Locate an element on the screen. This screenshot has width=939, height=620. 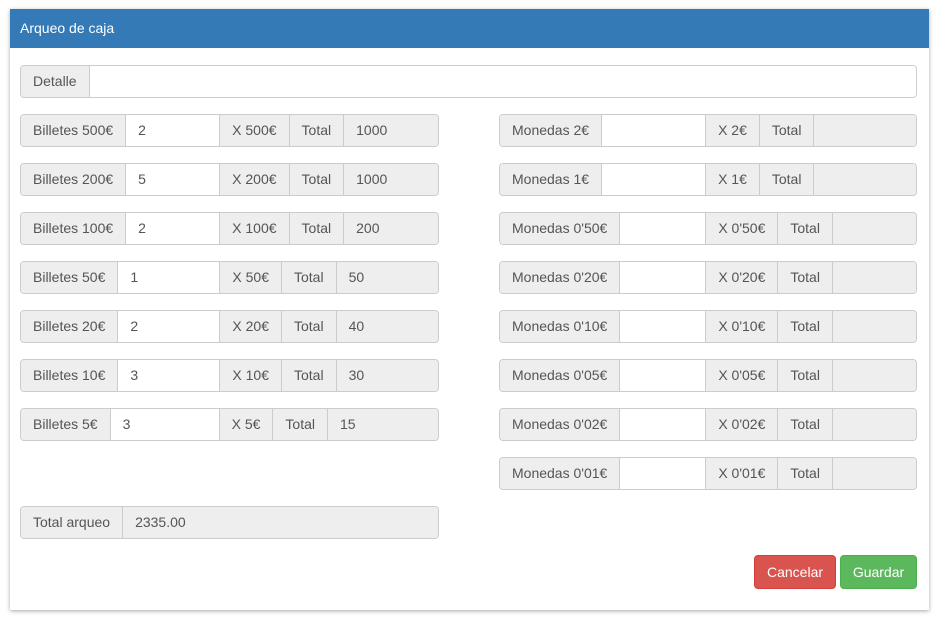
monedas-row: Monedas 1€ X 1€ Total is located at coordinates (708, 179).